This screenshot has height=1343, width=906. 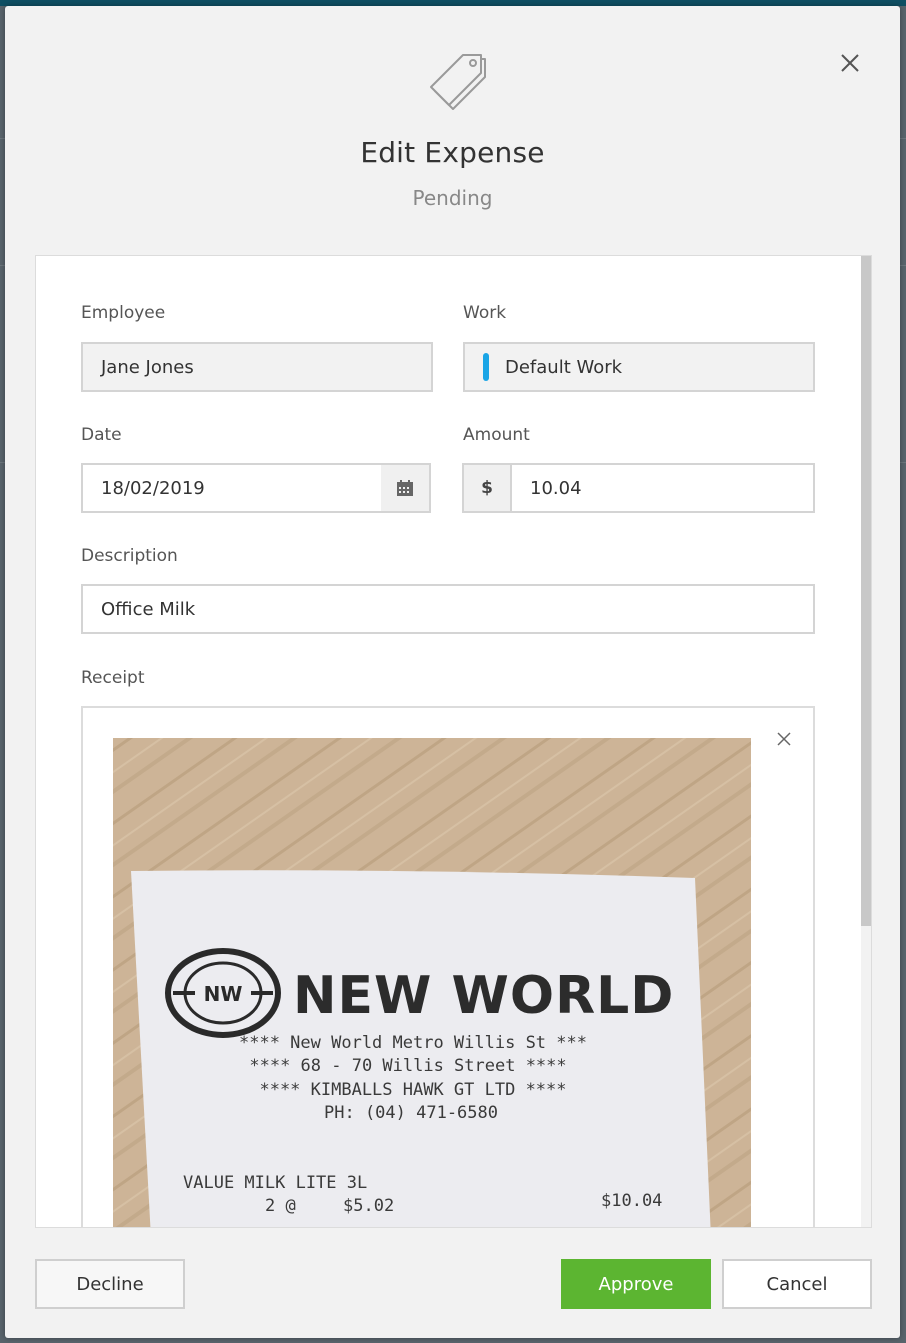 What do you see at coordinates (148, 609) in the screenshot?
I see `description-value: Office Milk` at bounding box center [148, 609].